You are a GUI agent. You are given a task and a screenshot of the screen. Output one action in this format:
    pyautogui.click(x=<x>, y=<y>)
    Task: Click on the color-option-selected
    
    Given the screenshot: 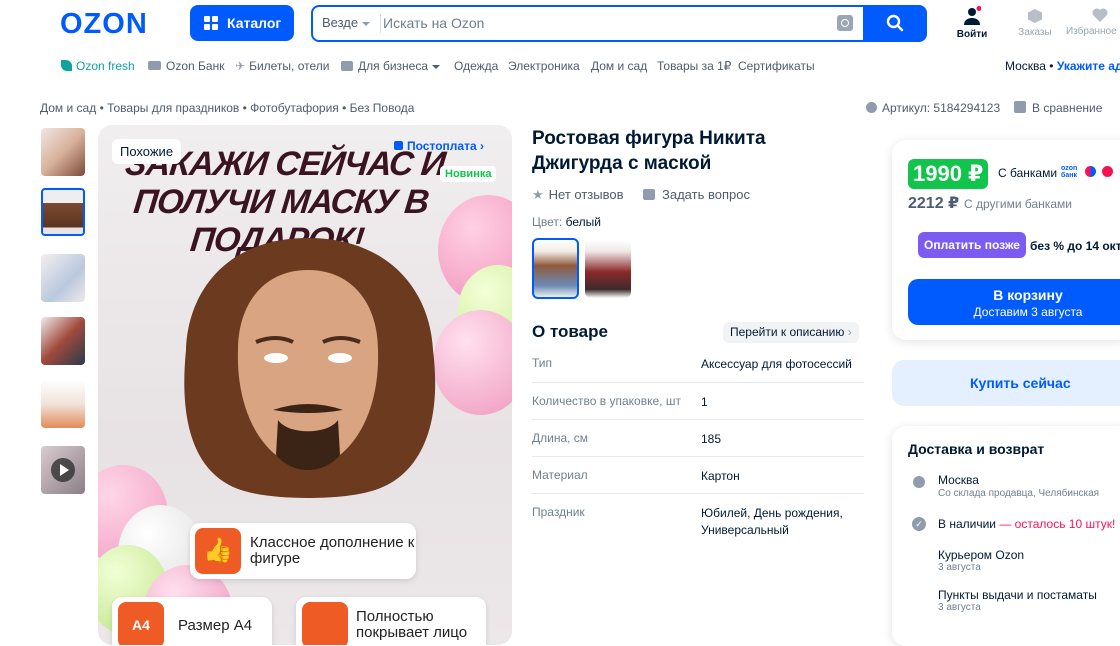 What is the action you would take?
    pyautogui.click(x=555, y=268)
    